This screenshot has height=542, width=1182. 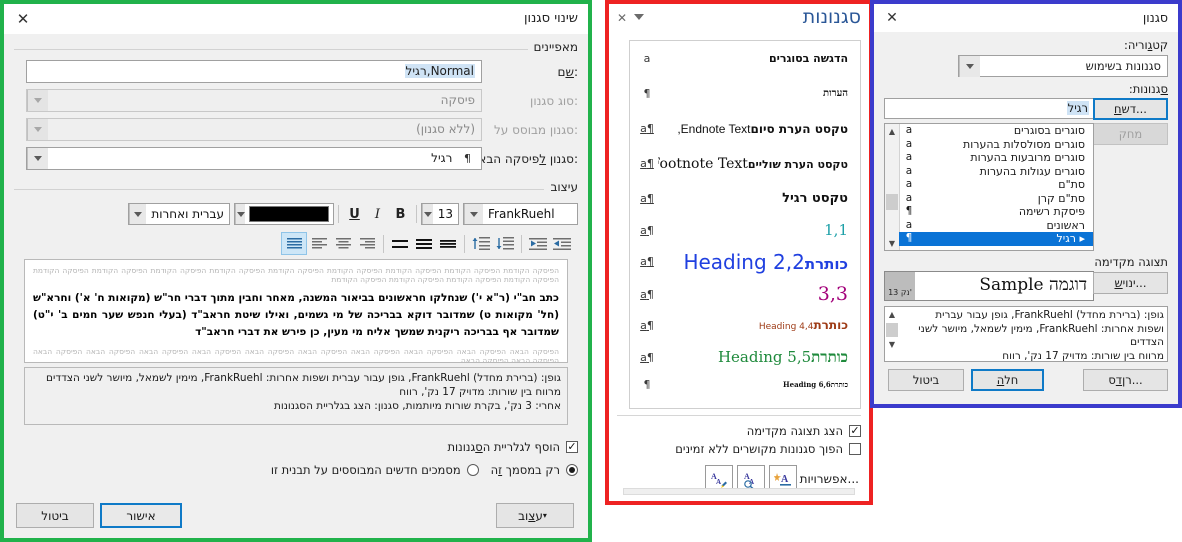 I want to click on bold-button: B, so click(x=400, y=214).